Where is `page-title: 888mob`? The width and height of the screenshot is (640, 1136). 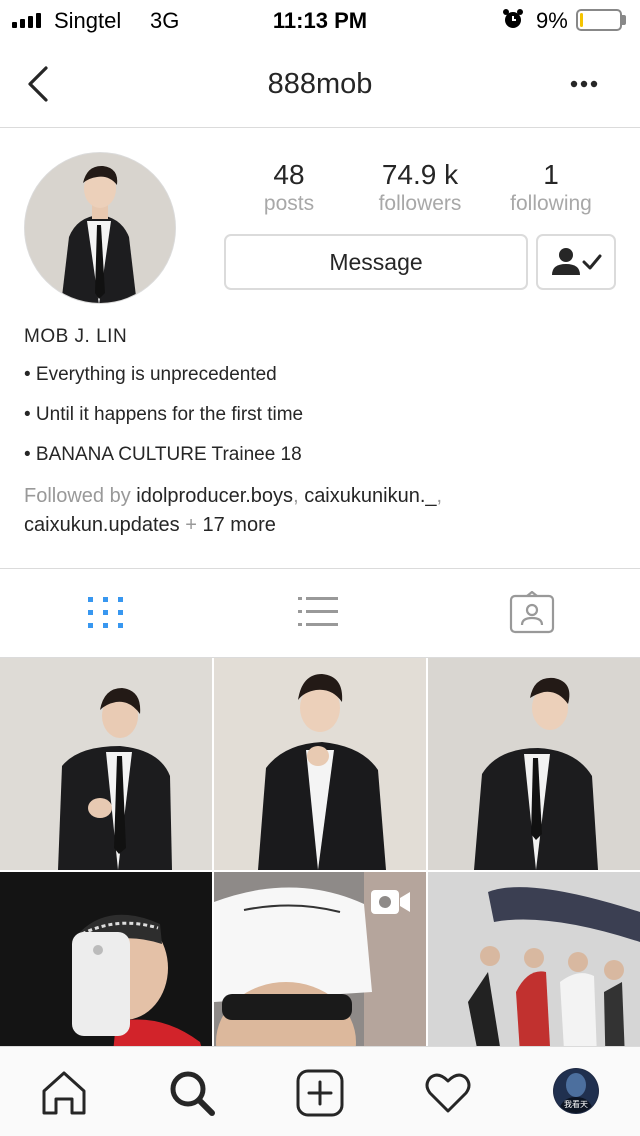 page-title: 888mob is located at coordinates (320, 84).